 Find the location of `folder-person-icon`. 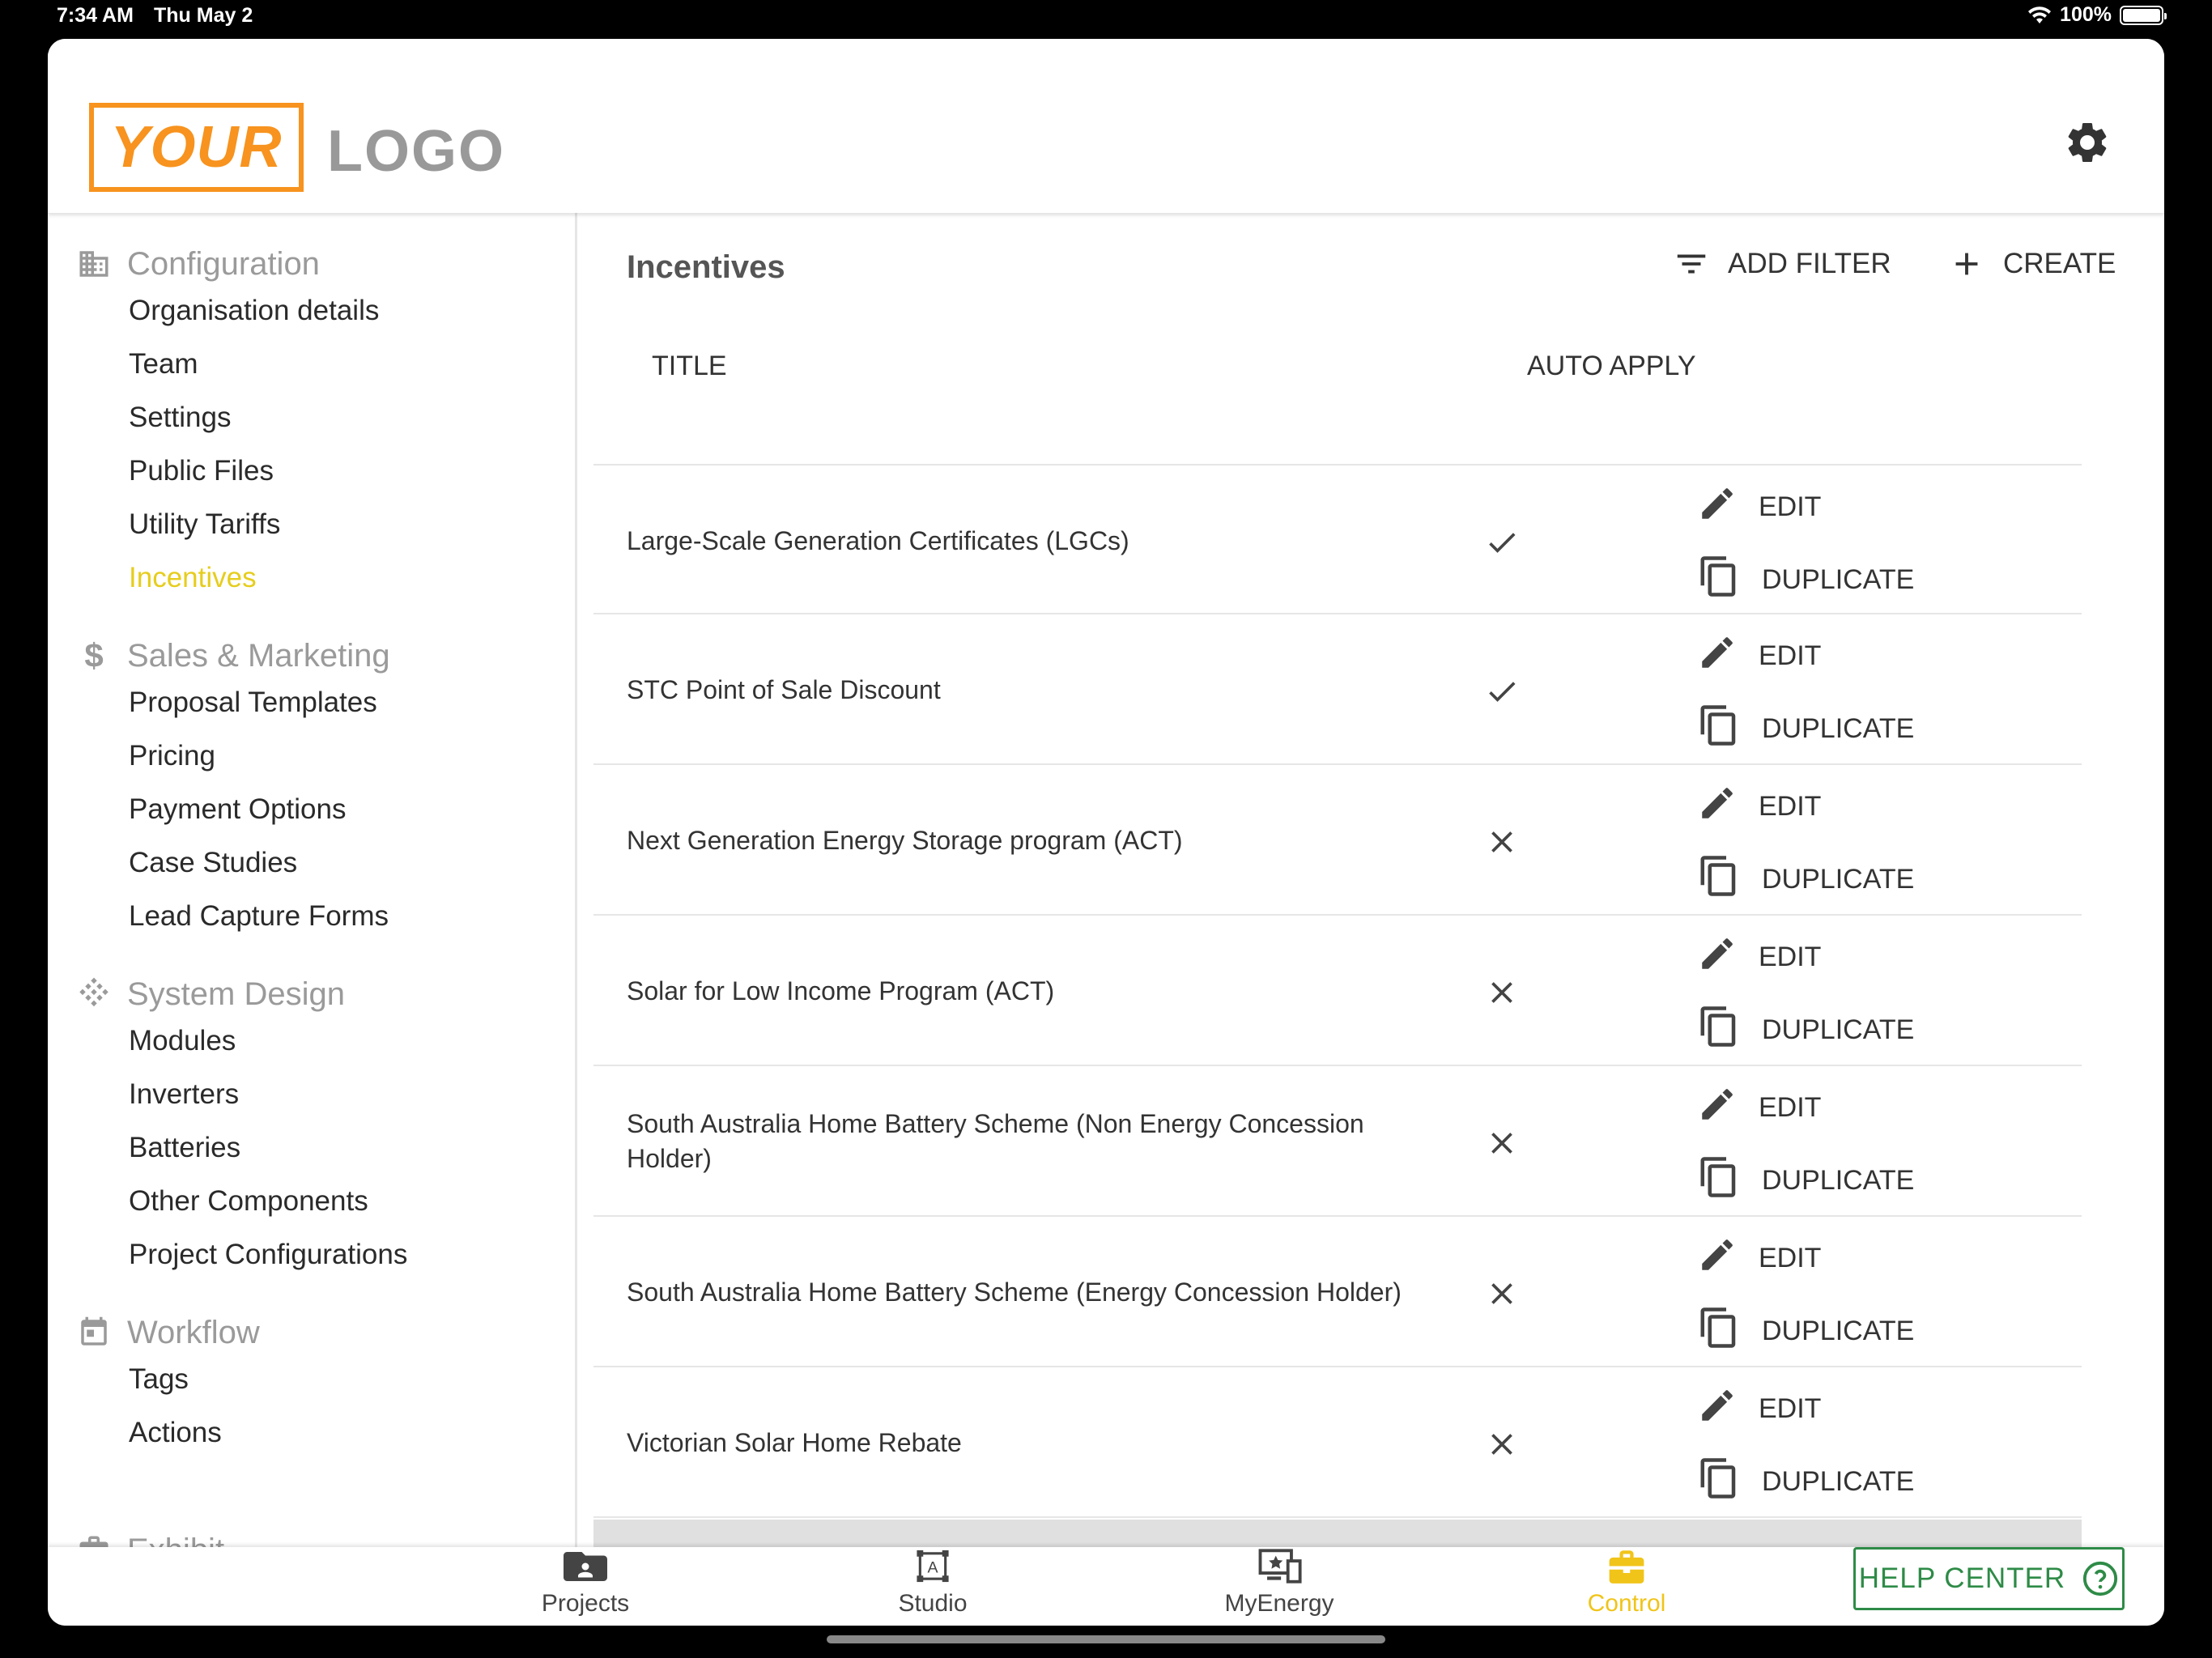

folder-person-icon is located at coordinates (585, 1566).